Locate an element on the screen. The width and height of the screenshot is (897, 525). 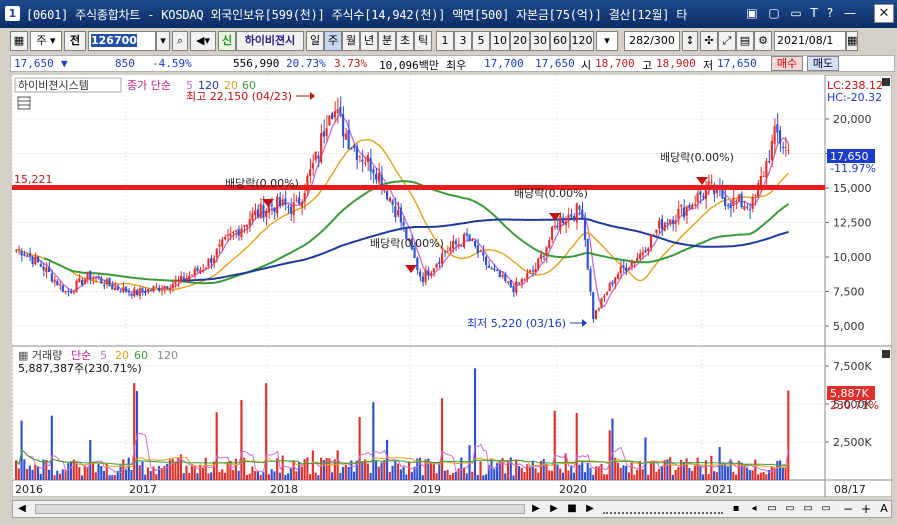
date-input: 2021/08/1 is located at coordinates (810, 41).